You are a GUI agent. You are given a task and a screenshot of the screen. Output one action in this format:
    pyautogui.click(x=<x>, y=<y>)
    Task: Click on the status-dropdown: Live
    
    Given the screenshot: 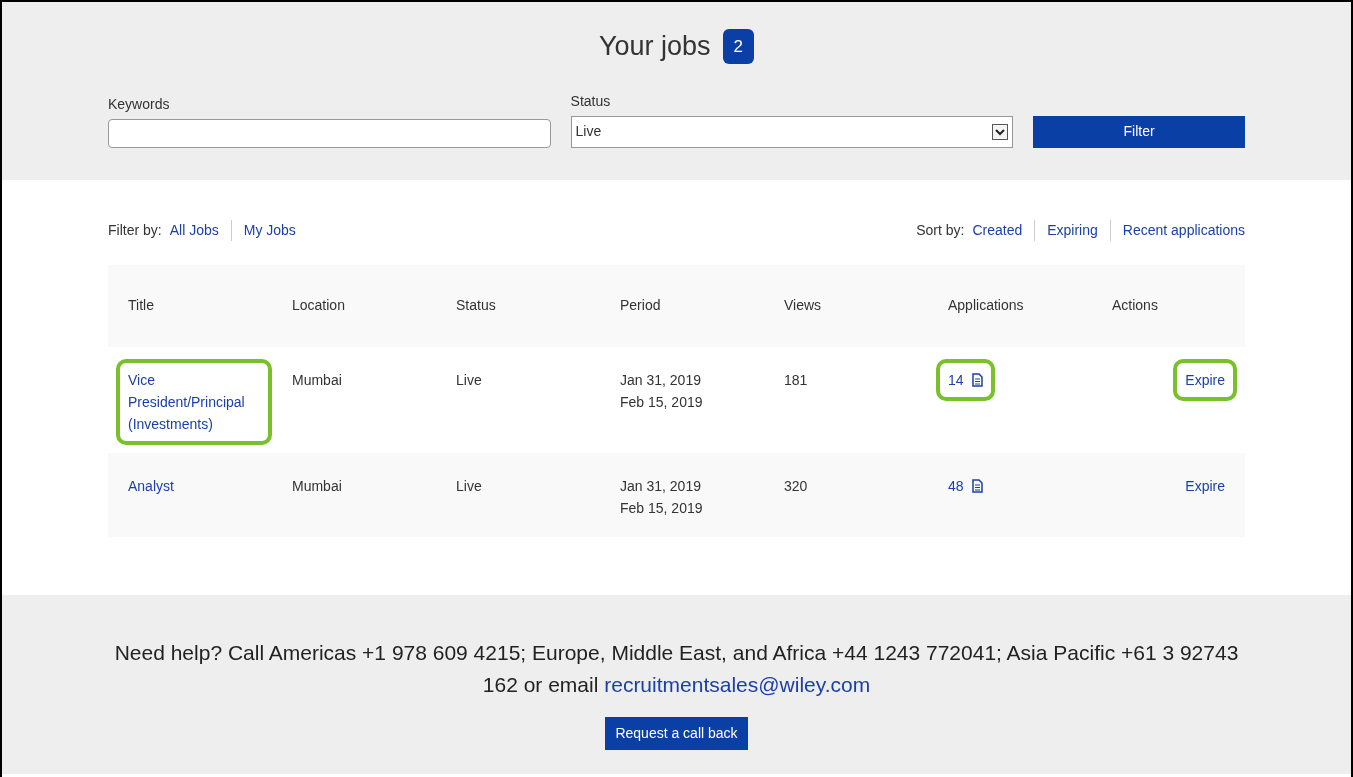 What is the action you would take?
    pyautogui.click(x=792, y=131)
    